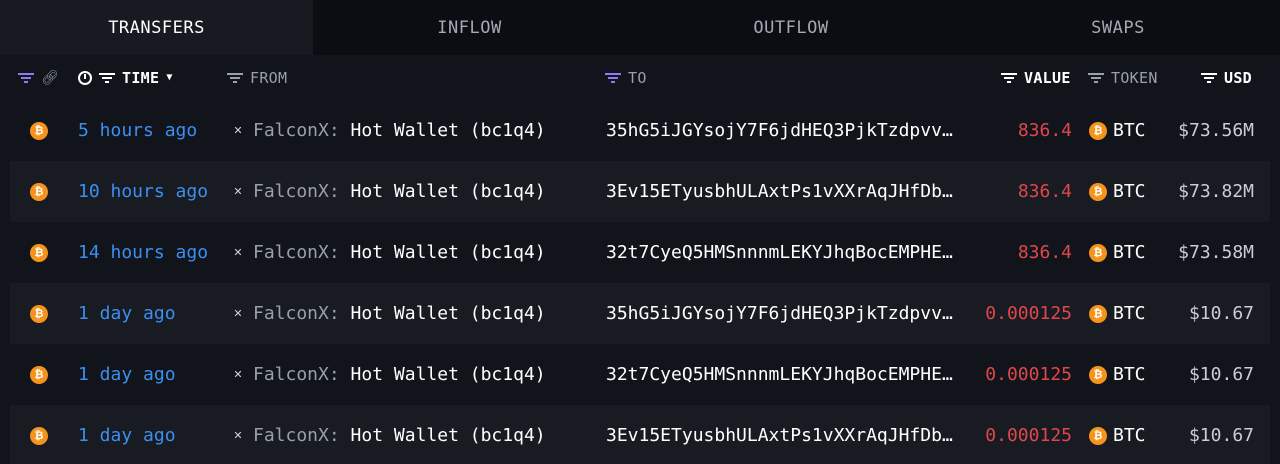 The height and width of the screenshot is (464, 1280). I want to click on usd-value: $73.56M, so click(1216, 130).